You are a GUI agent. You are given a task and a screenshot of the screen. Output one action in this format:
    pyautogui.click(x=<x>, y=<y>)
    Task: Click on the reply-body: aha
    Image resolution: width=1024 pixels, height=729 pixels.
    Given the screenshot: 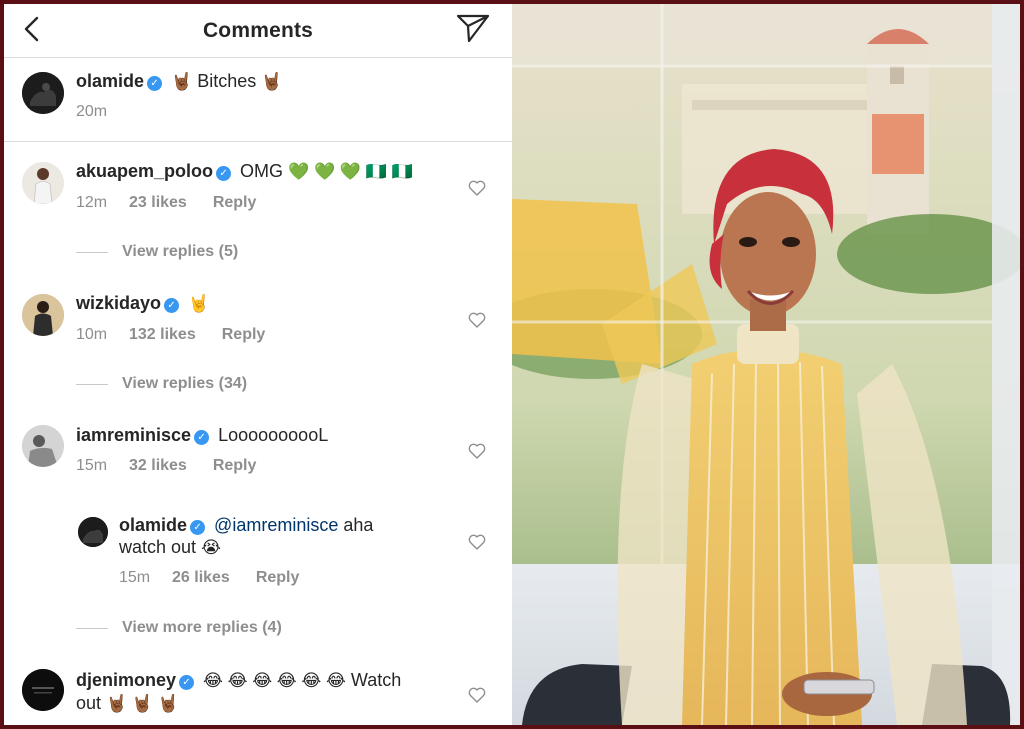 What is the action you would take?
    pyautogui.click(x=358, y=525)
    